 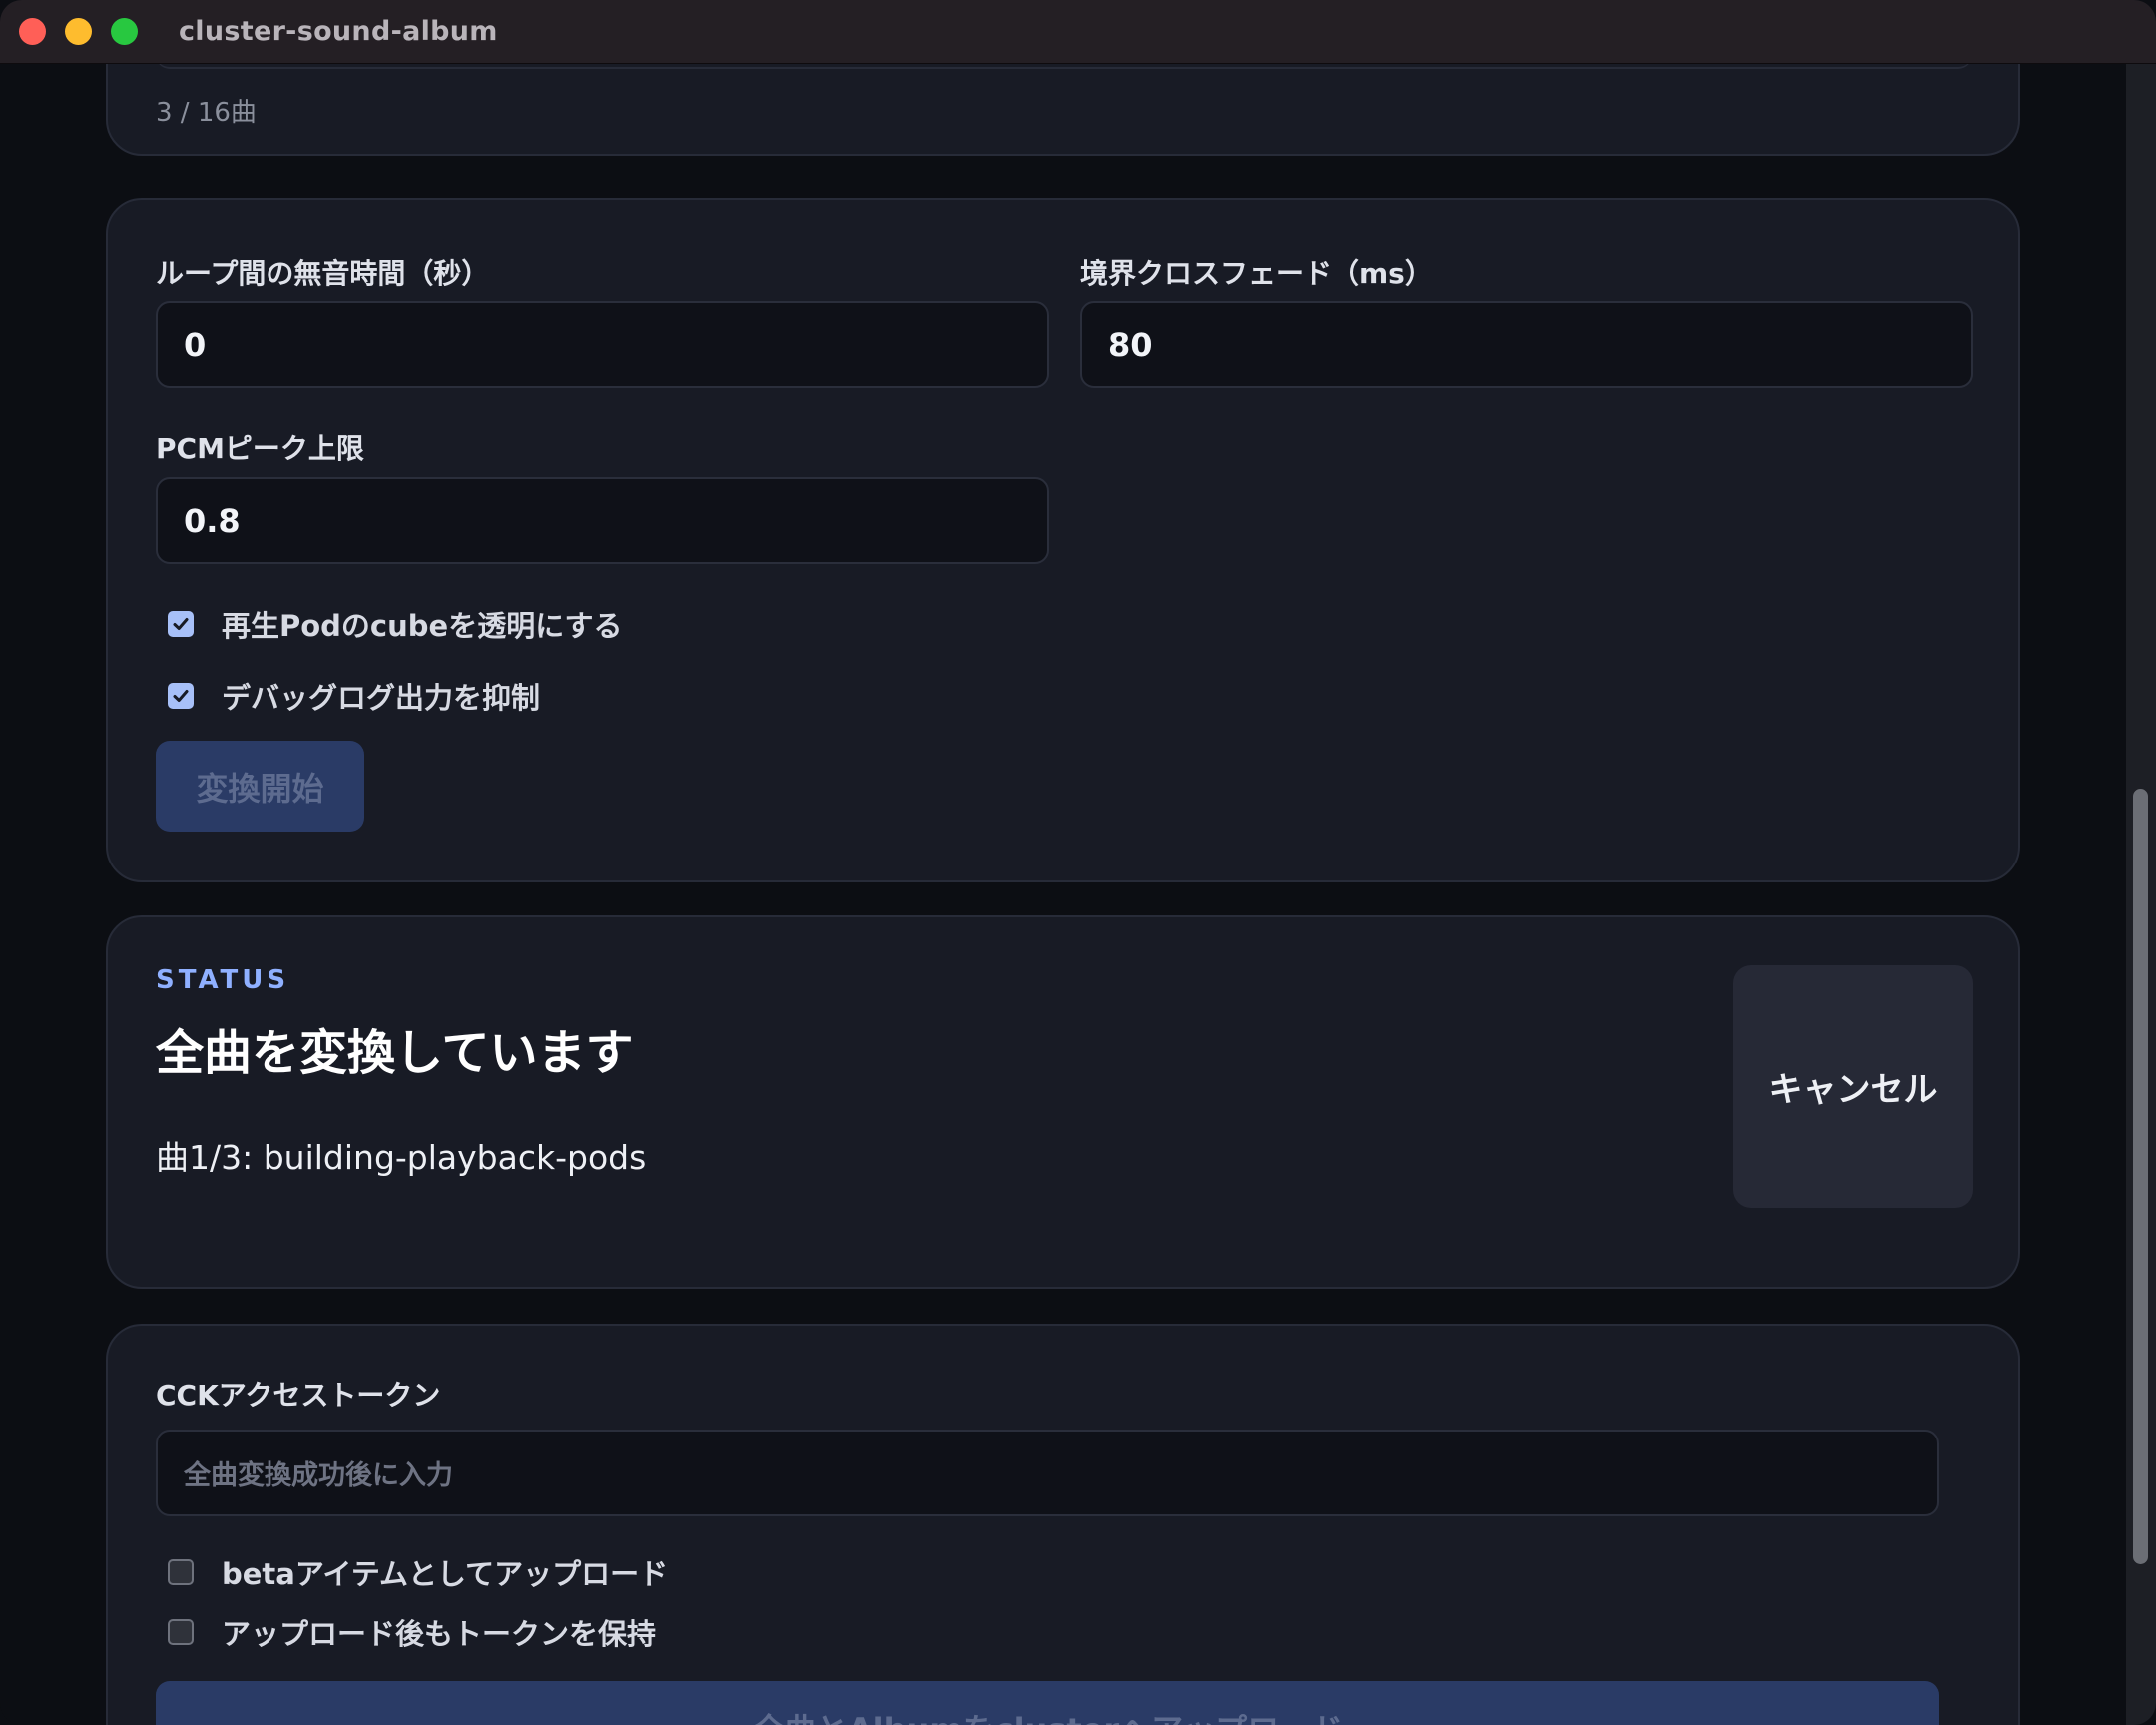 I want to click on loop-gap-value: 0, so click(x=195, y=344).